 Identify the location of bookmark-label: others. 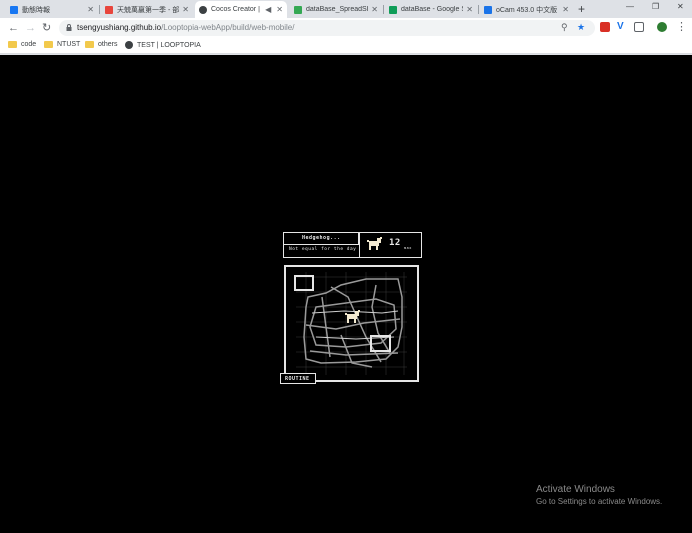
(108, 44).